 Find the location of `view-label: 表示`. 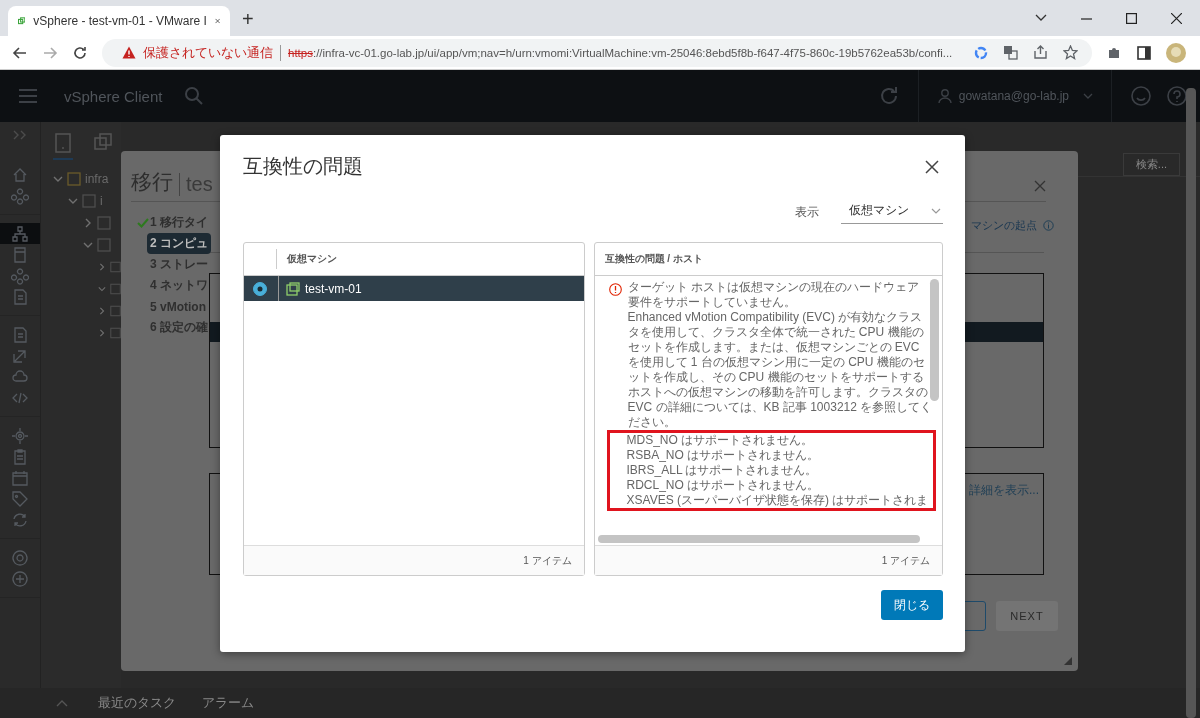

view-label: 表示 is located at coordinates (807, 212).